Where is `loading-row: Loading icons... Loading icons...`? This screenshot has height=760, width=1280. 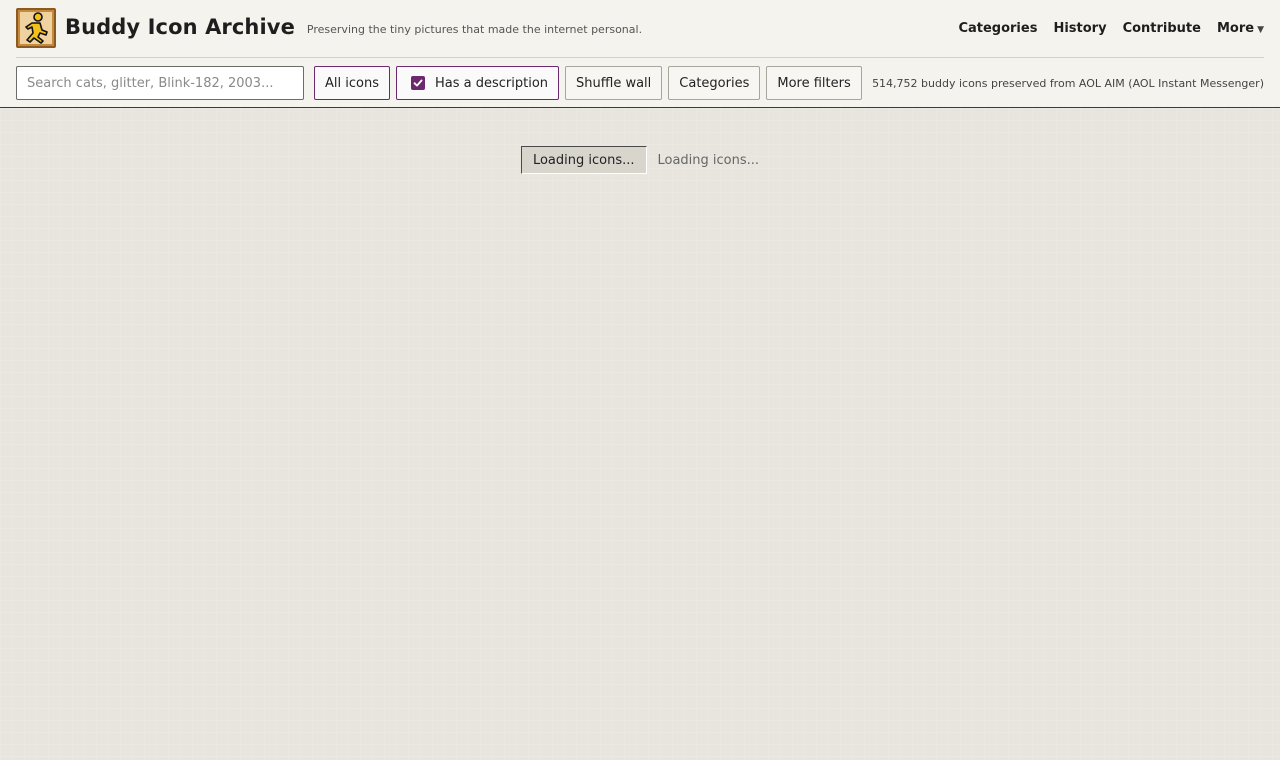
loading-row: Loading icons... Loading icons... is located at coordinates (640, 160).